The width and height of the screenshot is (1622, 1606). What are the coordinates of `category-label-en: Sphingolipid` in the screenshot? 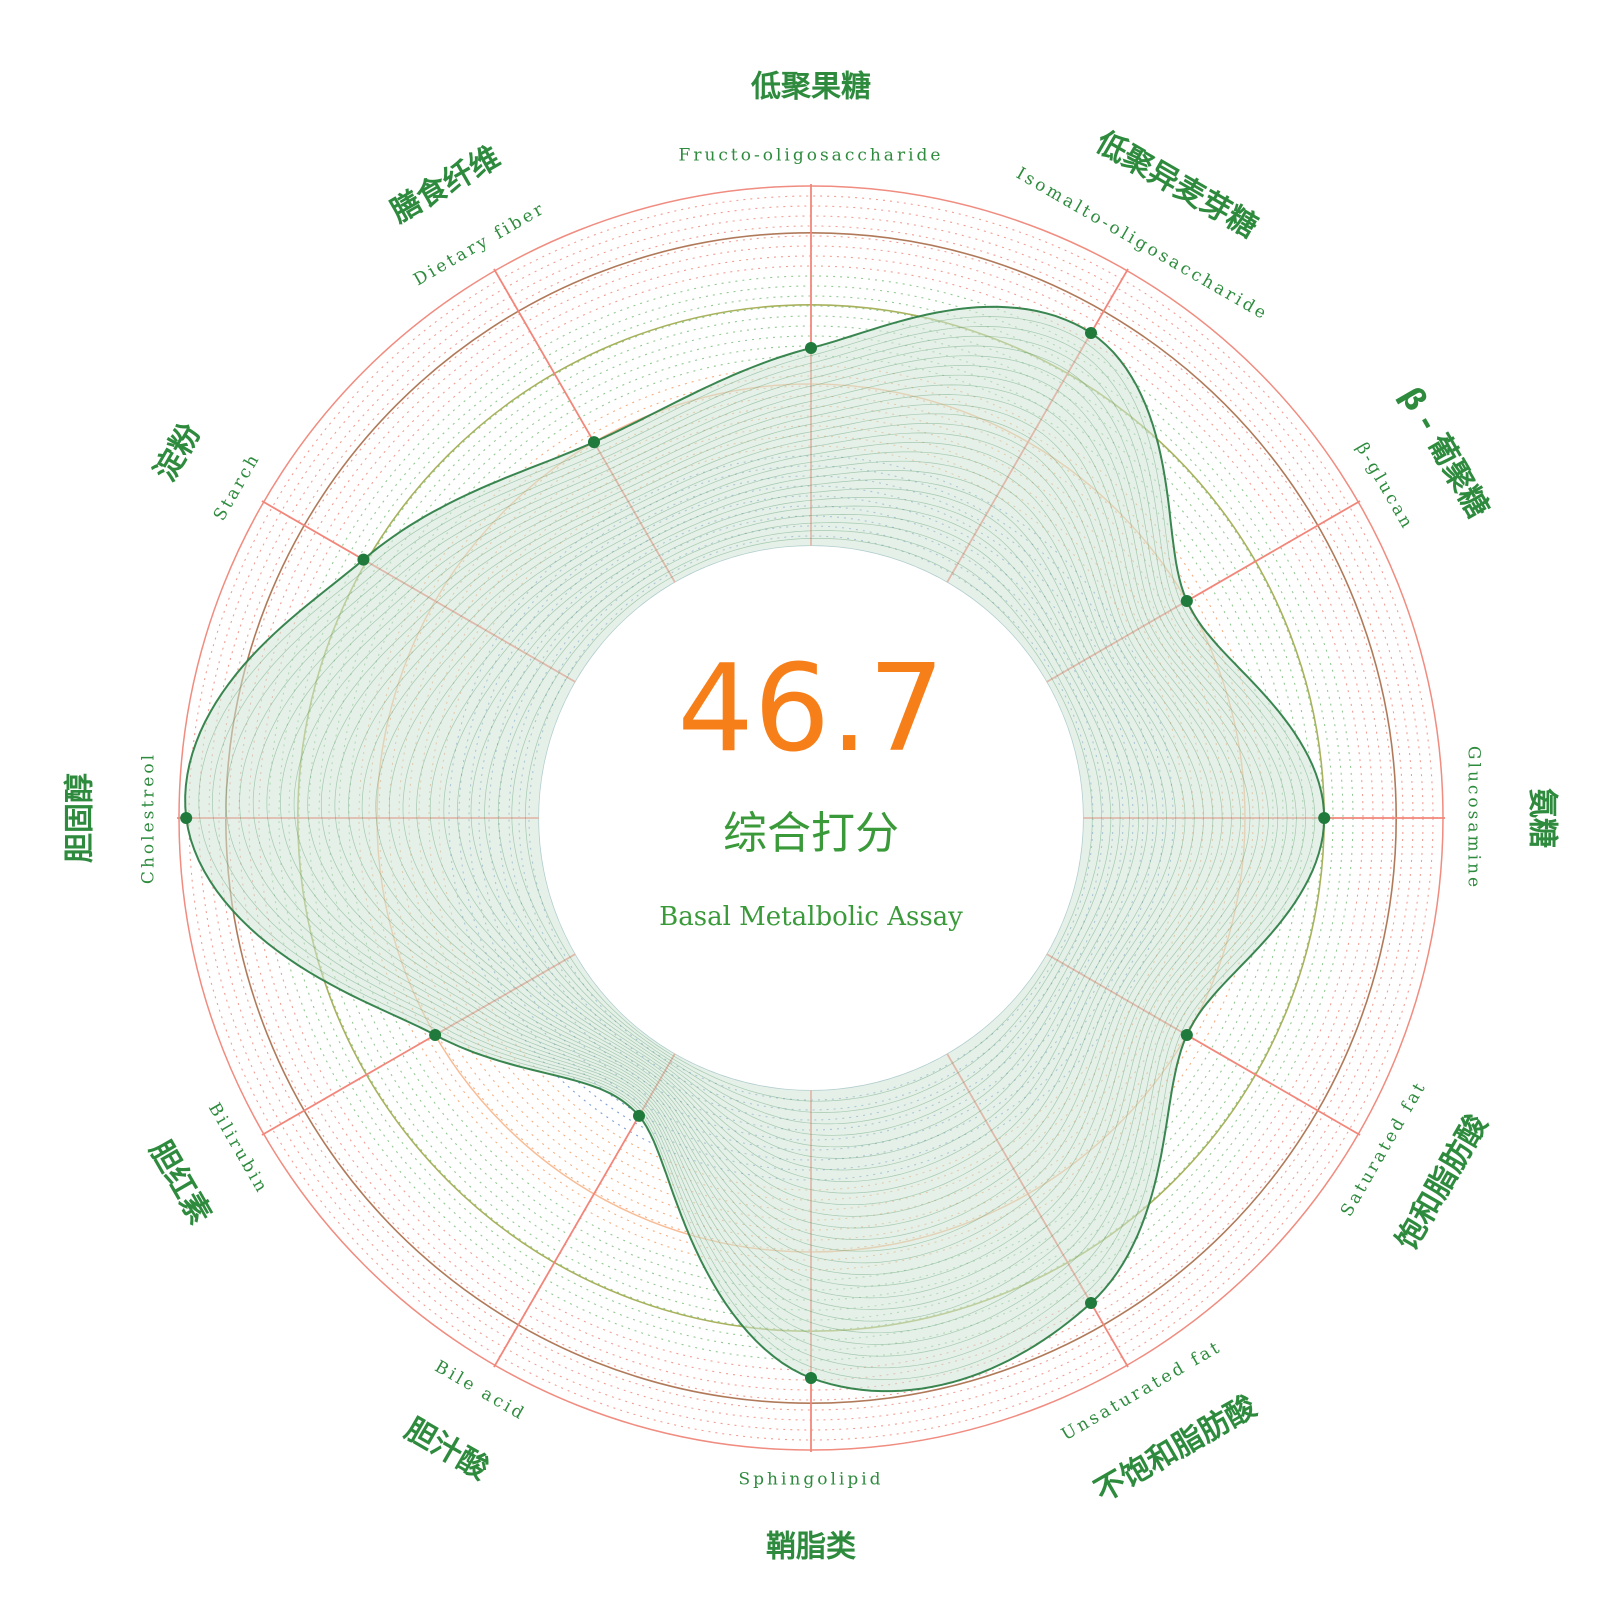 It's located at (810, 1480).